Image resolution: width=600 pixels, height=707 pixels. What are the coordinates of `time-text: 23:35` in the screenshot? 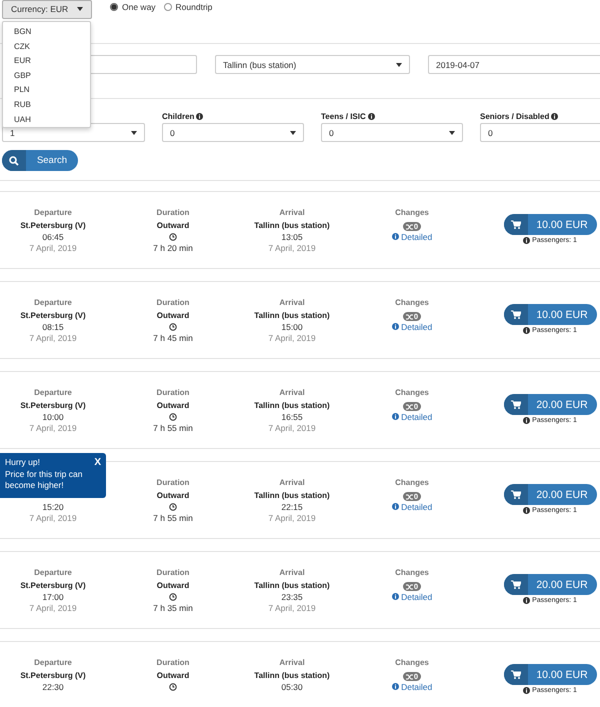 It's located at (292, 597).